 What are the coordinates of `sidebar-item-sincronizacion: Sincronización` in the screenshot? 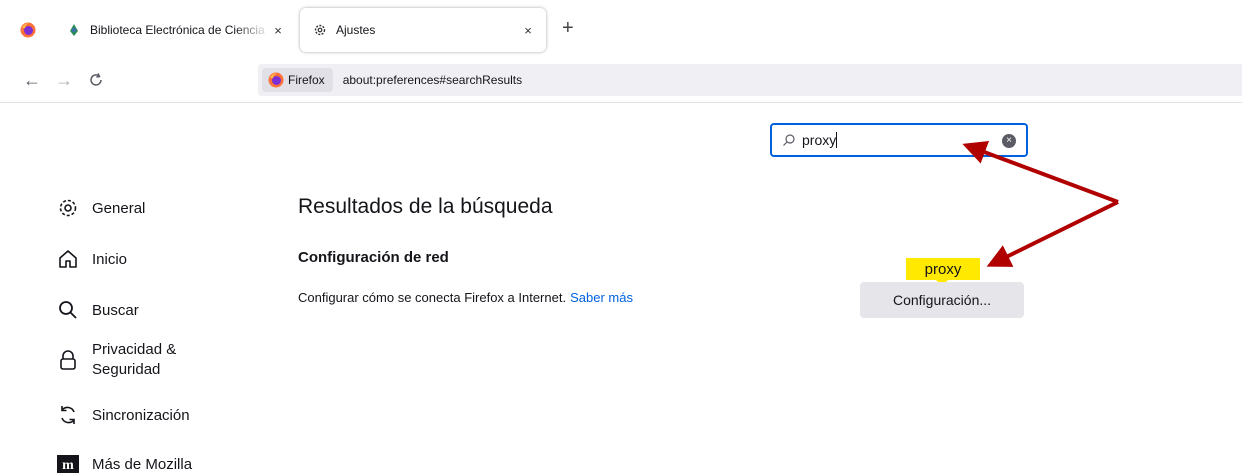 It's located at (123, 415).